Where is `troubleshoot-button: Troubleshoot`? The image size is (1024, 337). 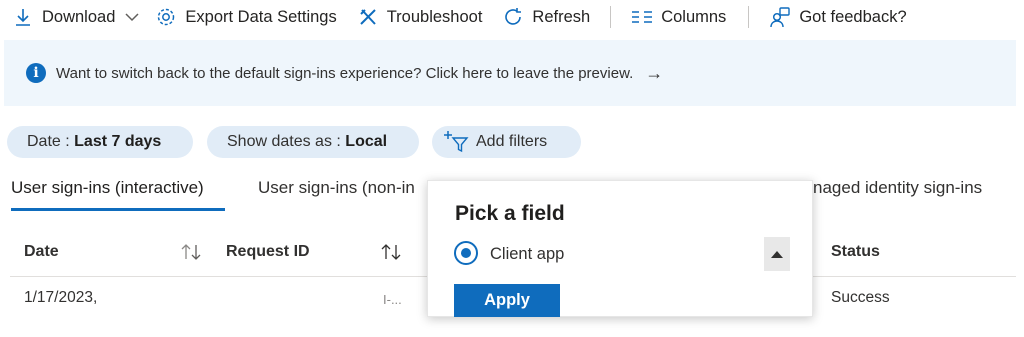
troubleshoot-button: Troubleshoot is located at coordinates (420, 17).